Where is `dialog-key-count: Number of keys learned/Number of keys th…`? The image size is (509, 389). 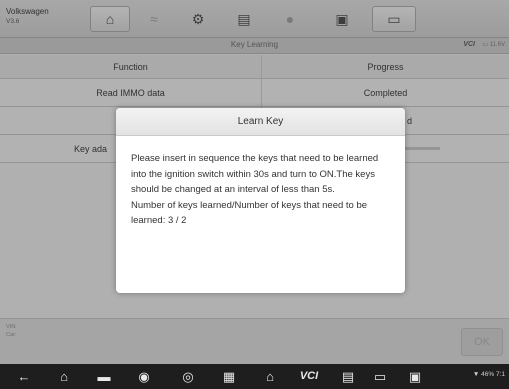
dialog-key-count: Number of keys learned/Number of keys th… is located at coordinates (249, 213).